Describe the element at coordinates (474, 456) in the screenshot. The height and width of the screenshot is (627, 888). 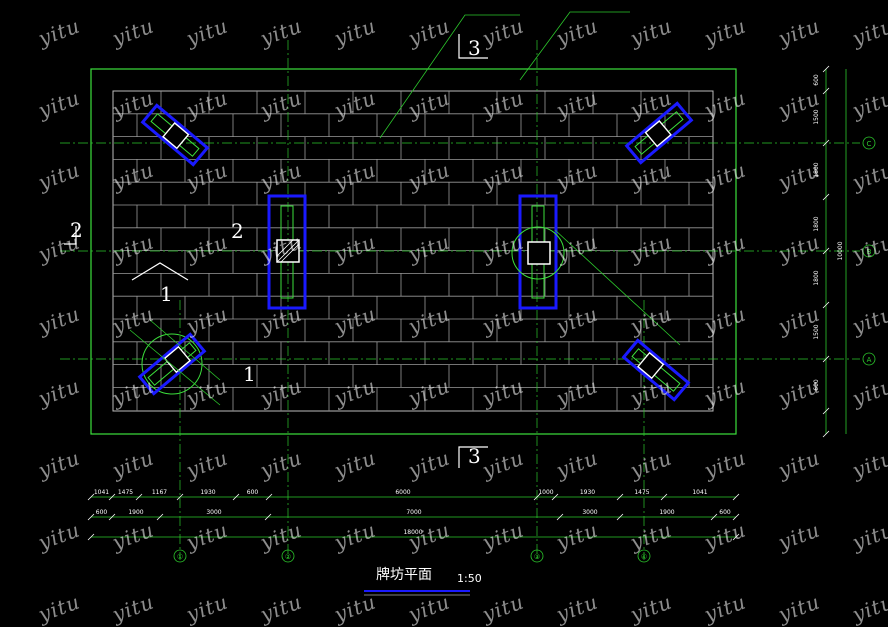
I see `section-mark-bottom: 3` at that location.